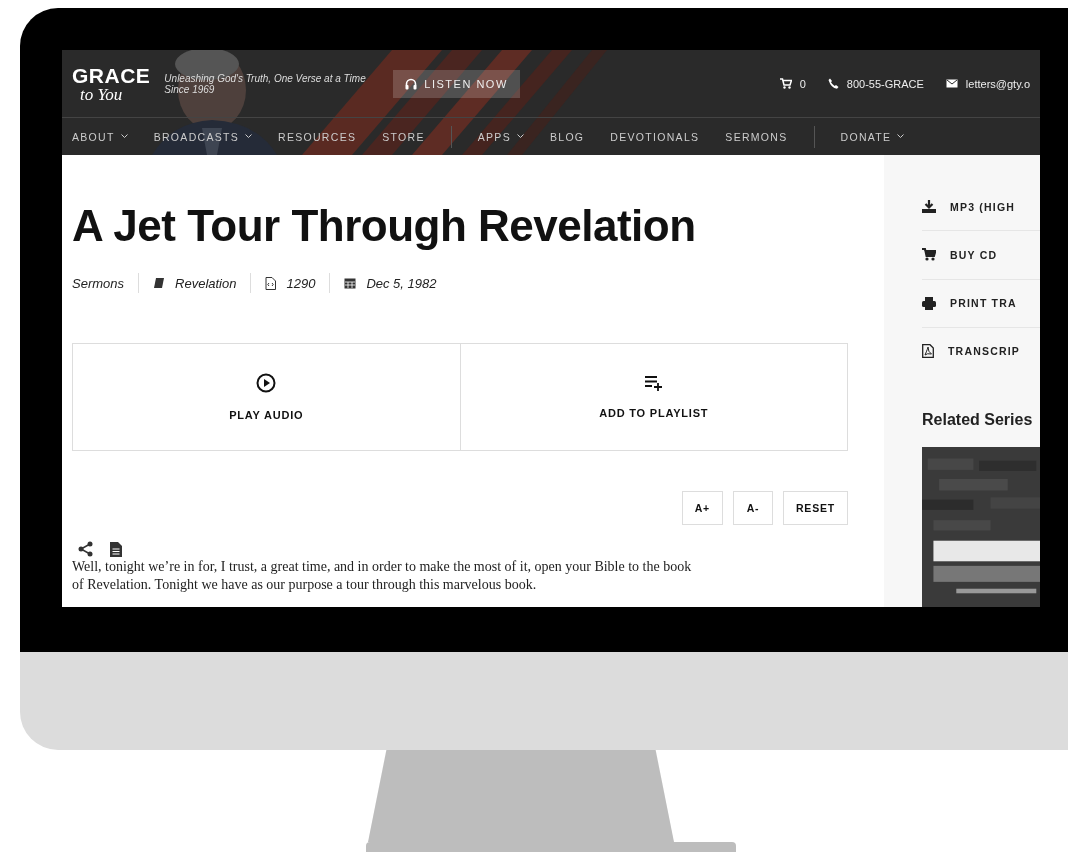 This screenshot has height=863, width=1068. I want to click on sidebar-link: BUY CD, so click(981, 255).